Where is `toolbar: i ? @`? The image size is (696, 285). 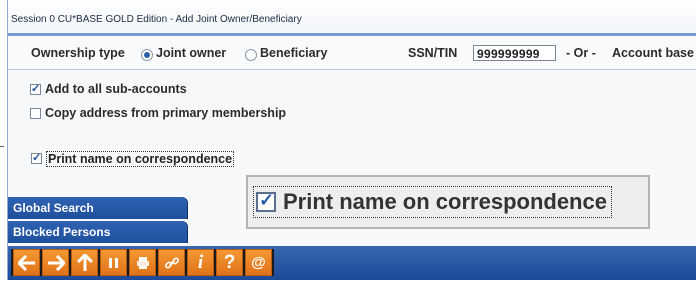 toolbar: i ? @ is located at coordinates (142, 262).